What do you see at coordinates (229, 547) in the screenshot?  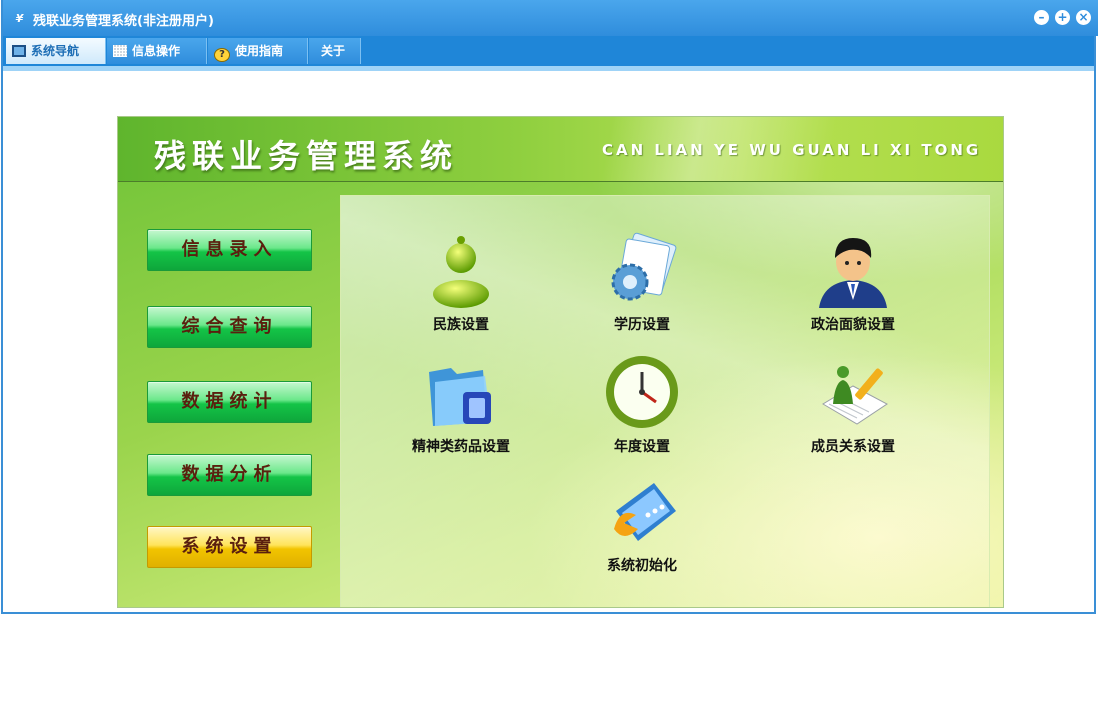 I see `system-settings-button: 系统设置` at bounding box center [229, 547].